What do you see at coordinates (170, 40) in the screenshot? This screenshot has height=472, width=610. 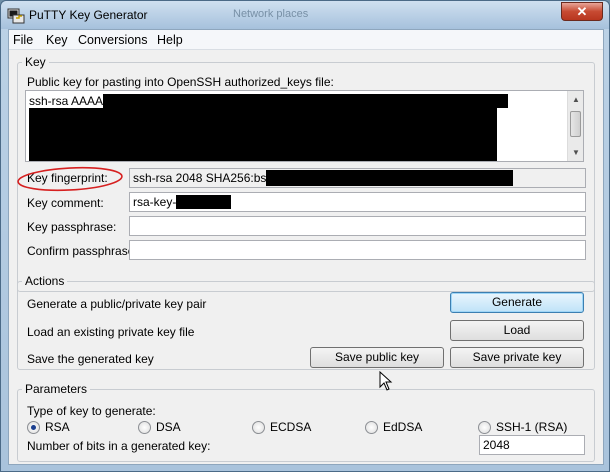 I see `menu-help: Help` at bounding box center [170, 40].